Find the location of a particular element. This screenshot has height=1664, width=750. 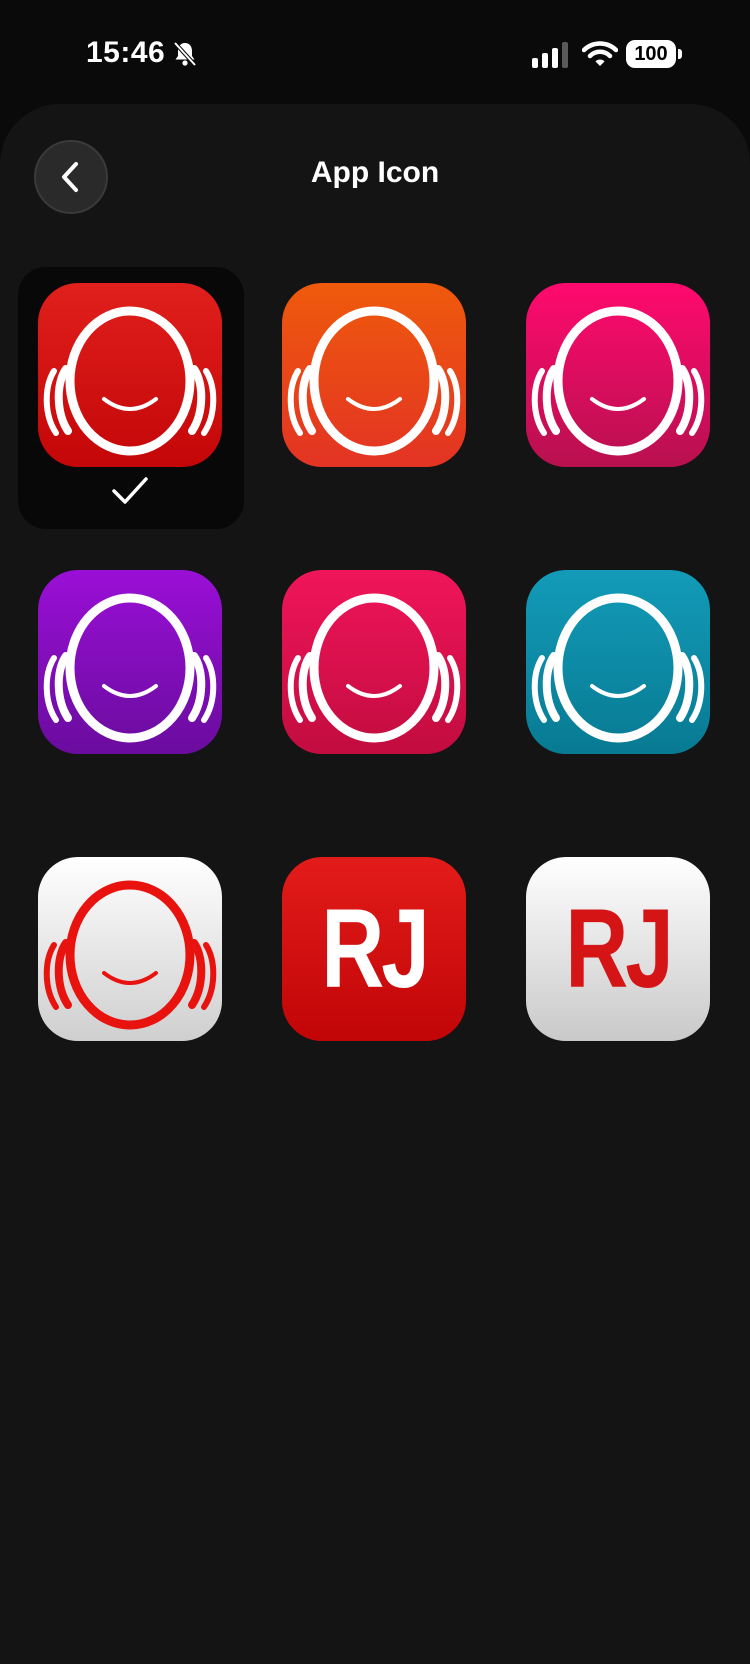

app-icon-option-red is located at coordinates (131, 398).